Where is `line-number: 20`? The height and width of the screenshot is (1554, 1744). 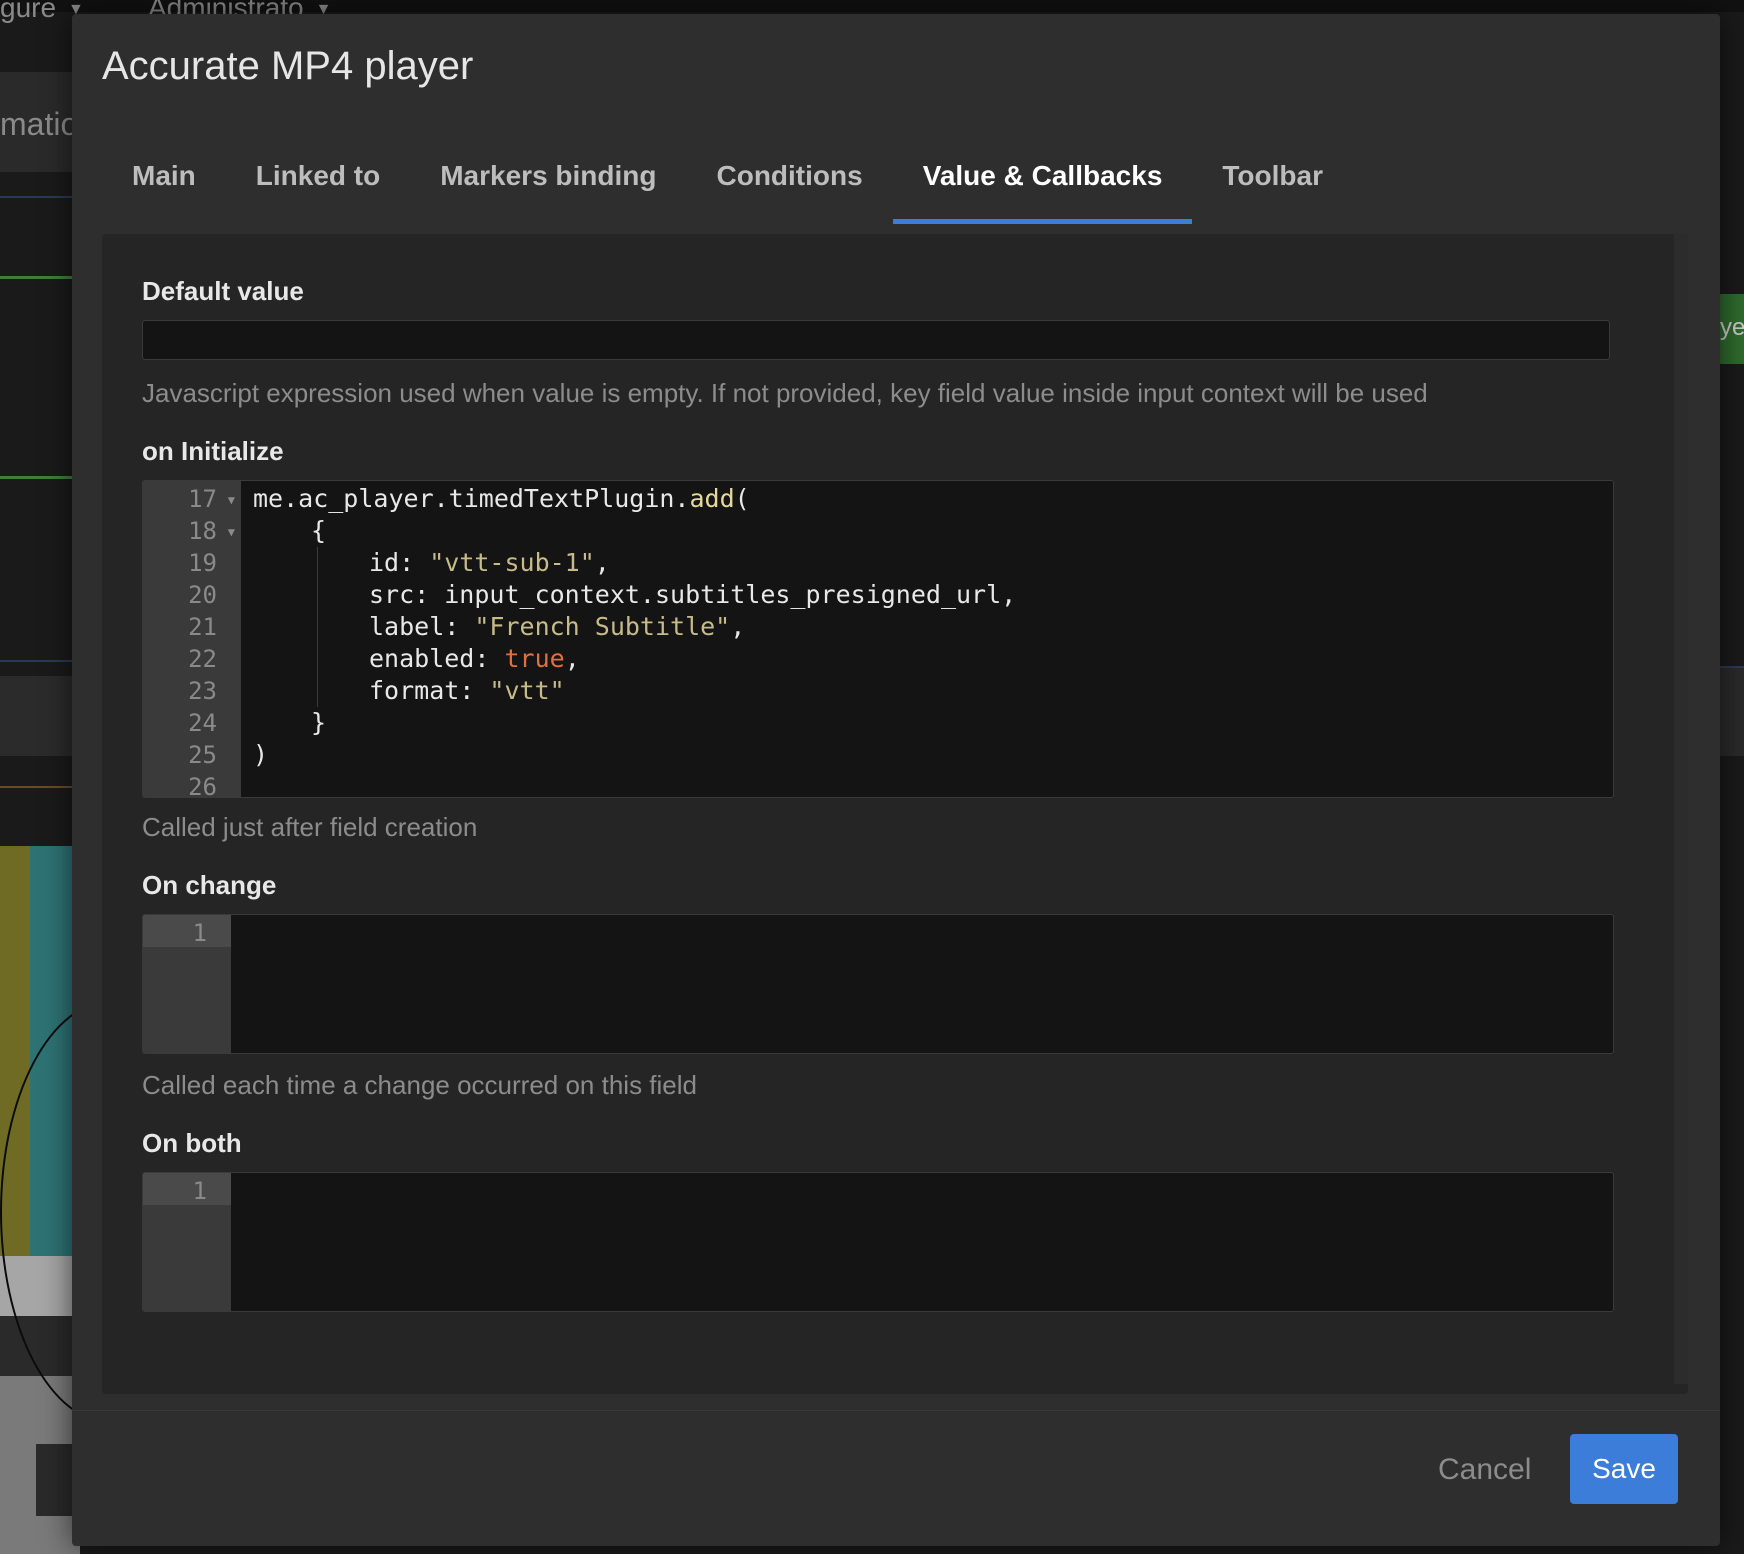 line-number: 20 is located at coordinates (202, 595).